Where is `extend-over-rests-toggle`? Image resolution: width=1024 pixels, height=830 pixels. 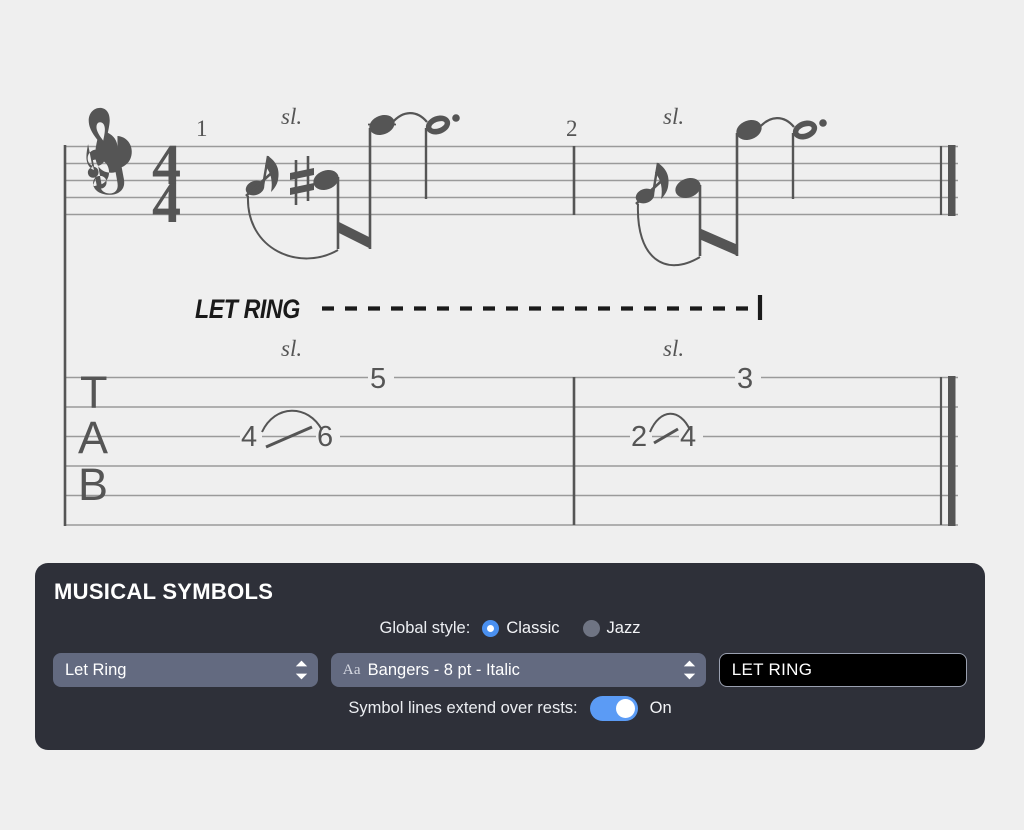
extend-over-rests-toggle is located at coordinates (613, 708).